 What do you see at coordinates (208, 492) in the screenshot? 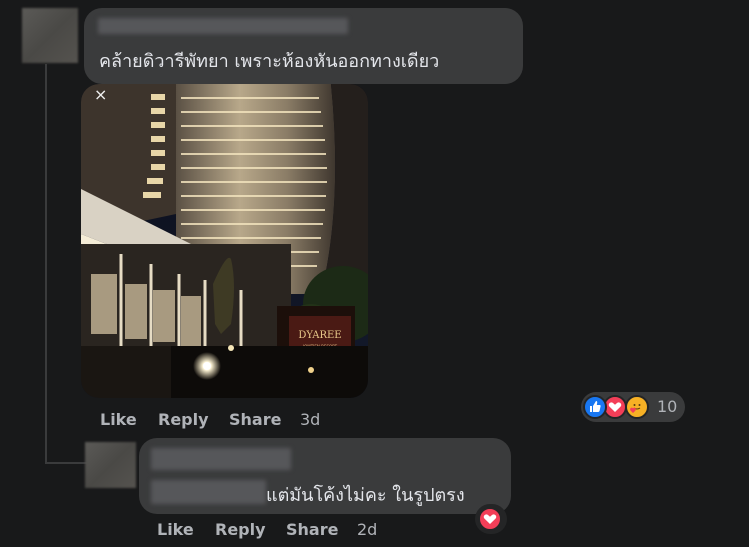
I see `reply-text-redacted` at bounding box center [208, 492].